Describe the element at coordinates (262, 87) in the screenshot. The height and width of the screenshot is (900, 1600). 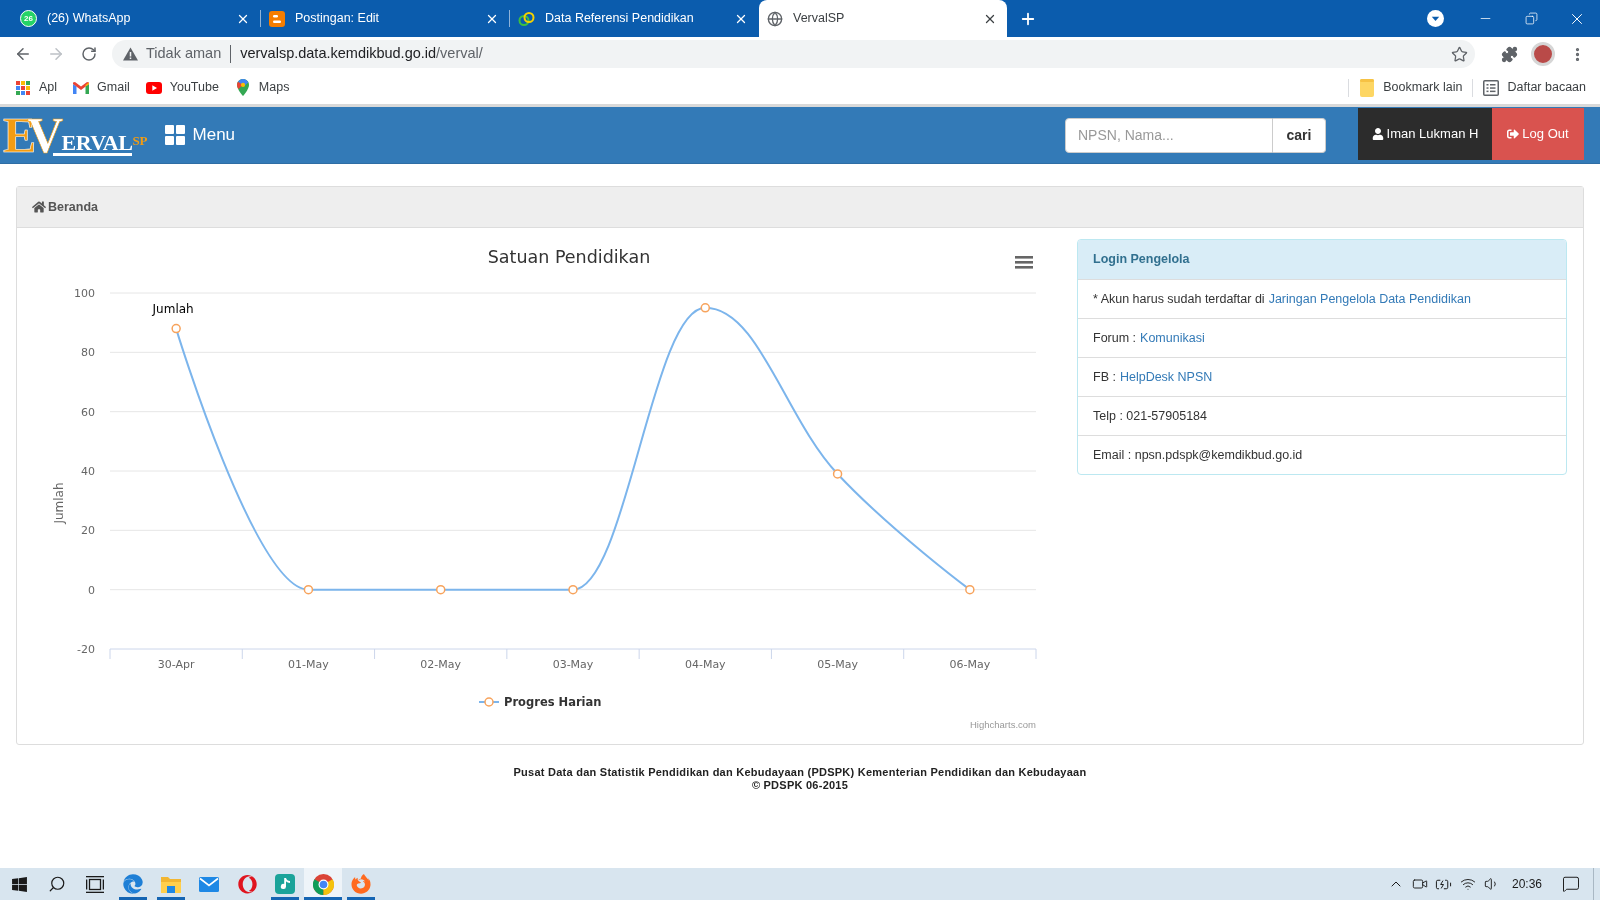
I see `bookmark-item: Maps` at that location.